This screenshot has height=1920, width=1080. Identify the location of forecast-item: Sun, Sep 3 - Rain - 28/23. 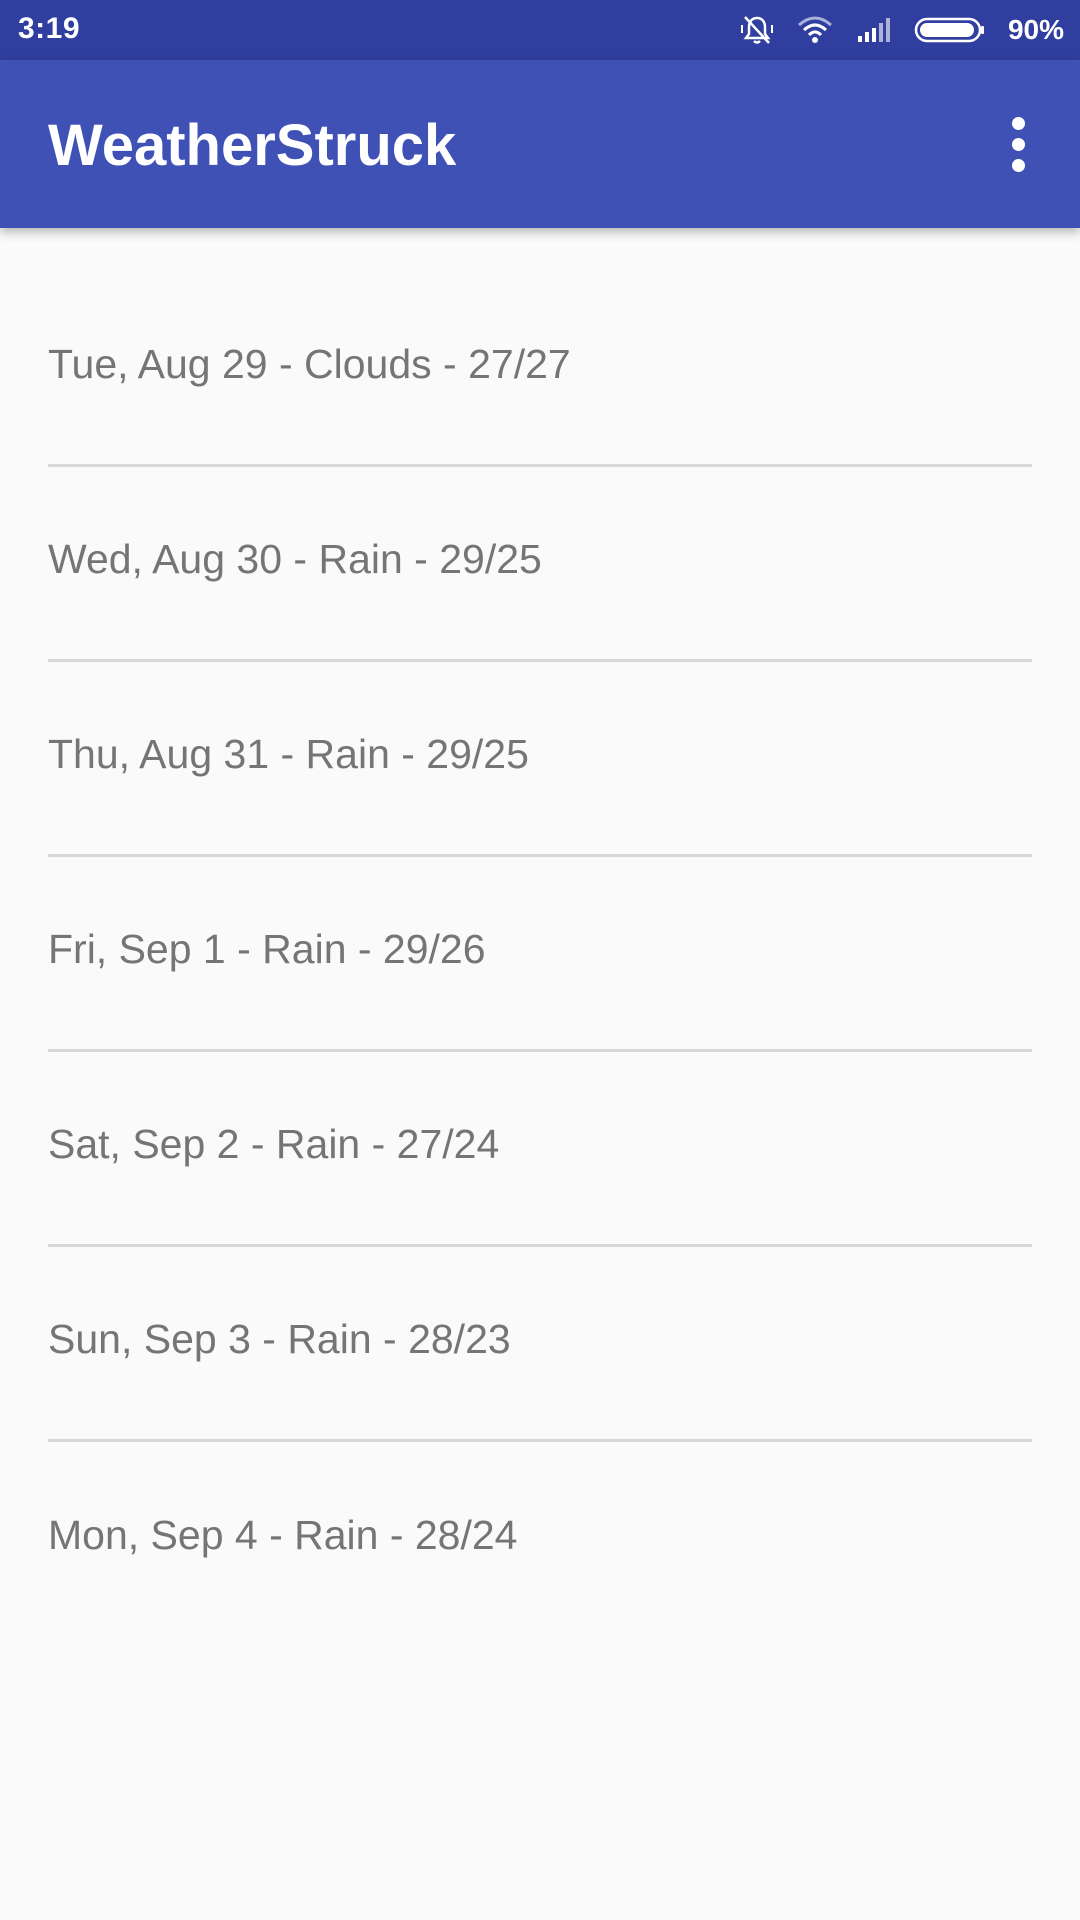
(540, 1344).